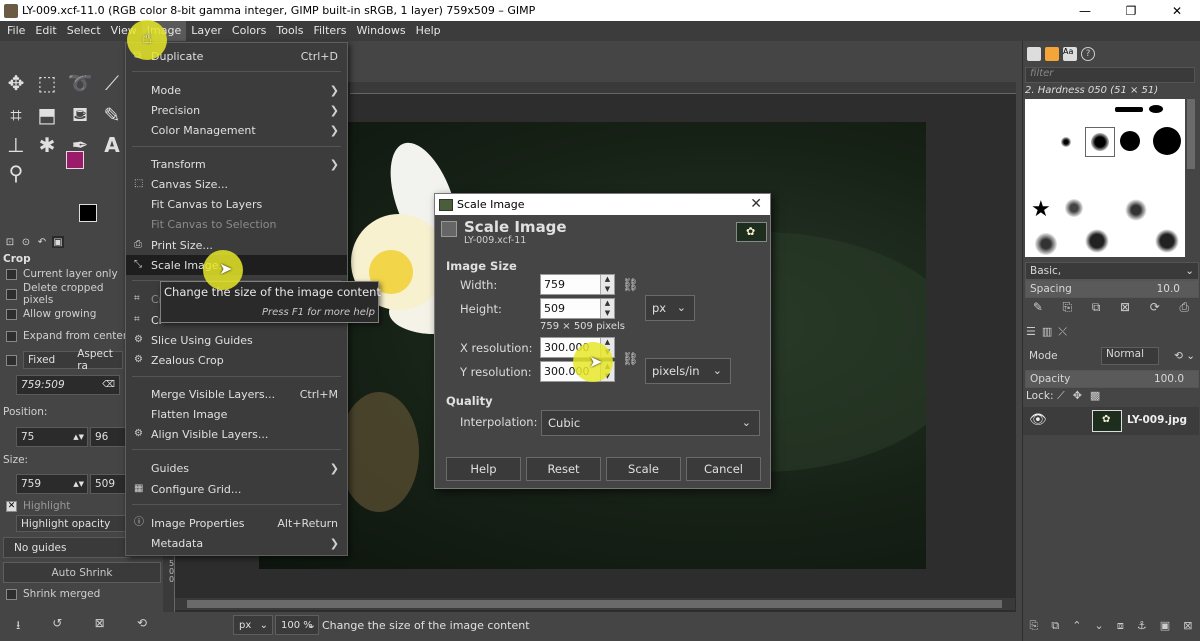 The width and height of the screenshot is (1200, 641). Describe the element at coordinates (236, 523) in the screenshot. I see `menu-item-image-properties: ⓘ Image Properties Alt+Return` at that location.